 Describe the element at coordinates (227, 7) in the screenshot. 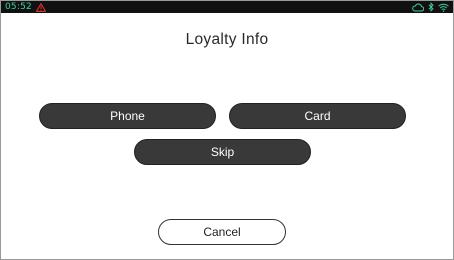

I see `status-bar: 05:52` at that location.